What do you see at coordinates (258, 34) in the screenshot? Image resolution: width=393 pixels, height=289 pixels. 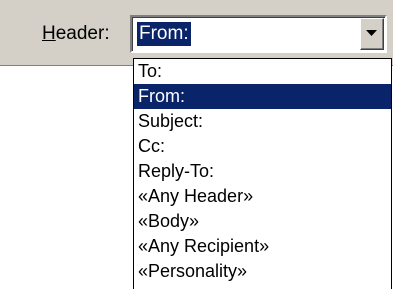 I see `header-select: From:` at bounding box center [258, 34].